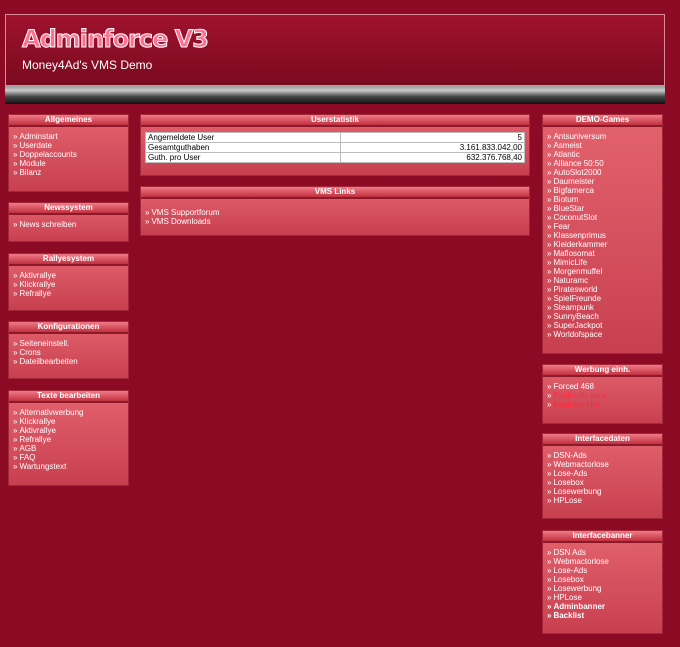  Describe the element at coordinates (335, 147) in the screenshot. I see `table-row: Gesamtguthaben 3.161.833.042,00` at that location.